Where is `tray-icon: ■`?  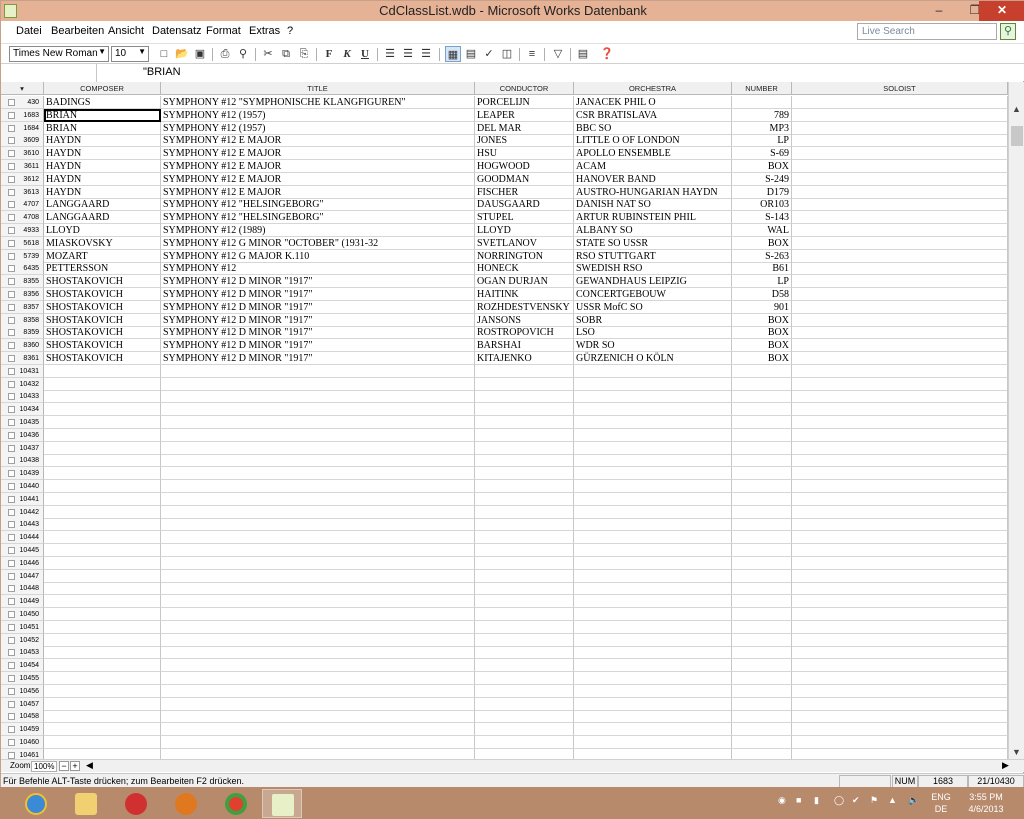 tray-icon: ■ is located at coordinates (798, 800).